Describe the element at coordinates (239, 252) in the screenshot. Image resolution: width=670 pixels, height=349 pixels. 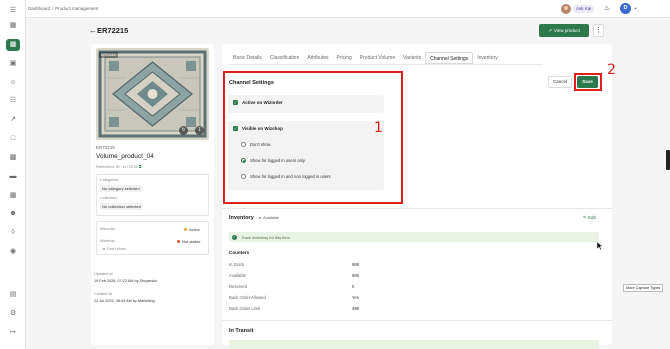
I see `counters-title: Counters` at that location.